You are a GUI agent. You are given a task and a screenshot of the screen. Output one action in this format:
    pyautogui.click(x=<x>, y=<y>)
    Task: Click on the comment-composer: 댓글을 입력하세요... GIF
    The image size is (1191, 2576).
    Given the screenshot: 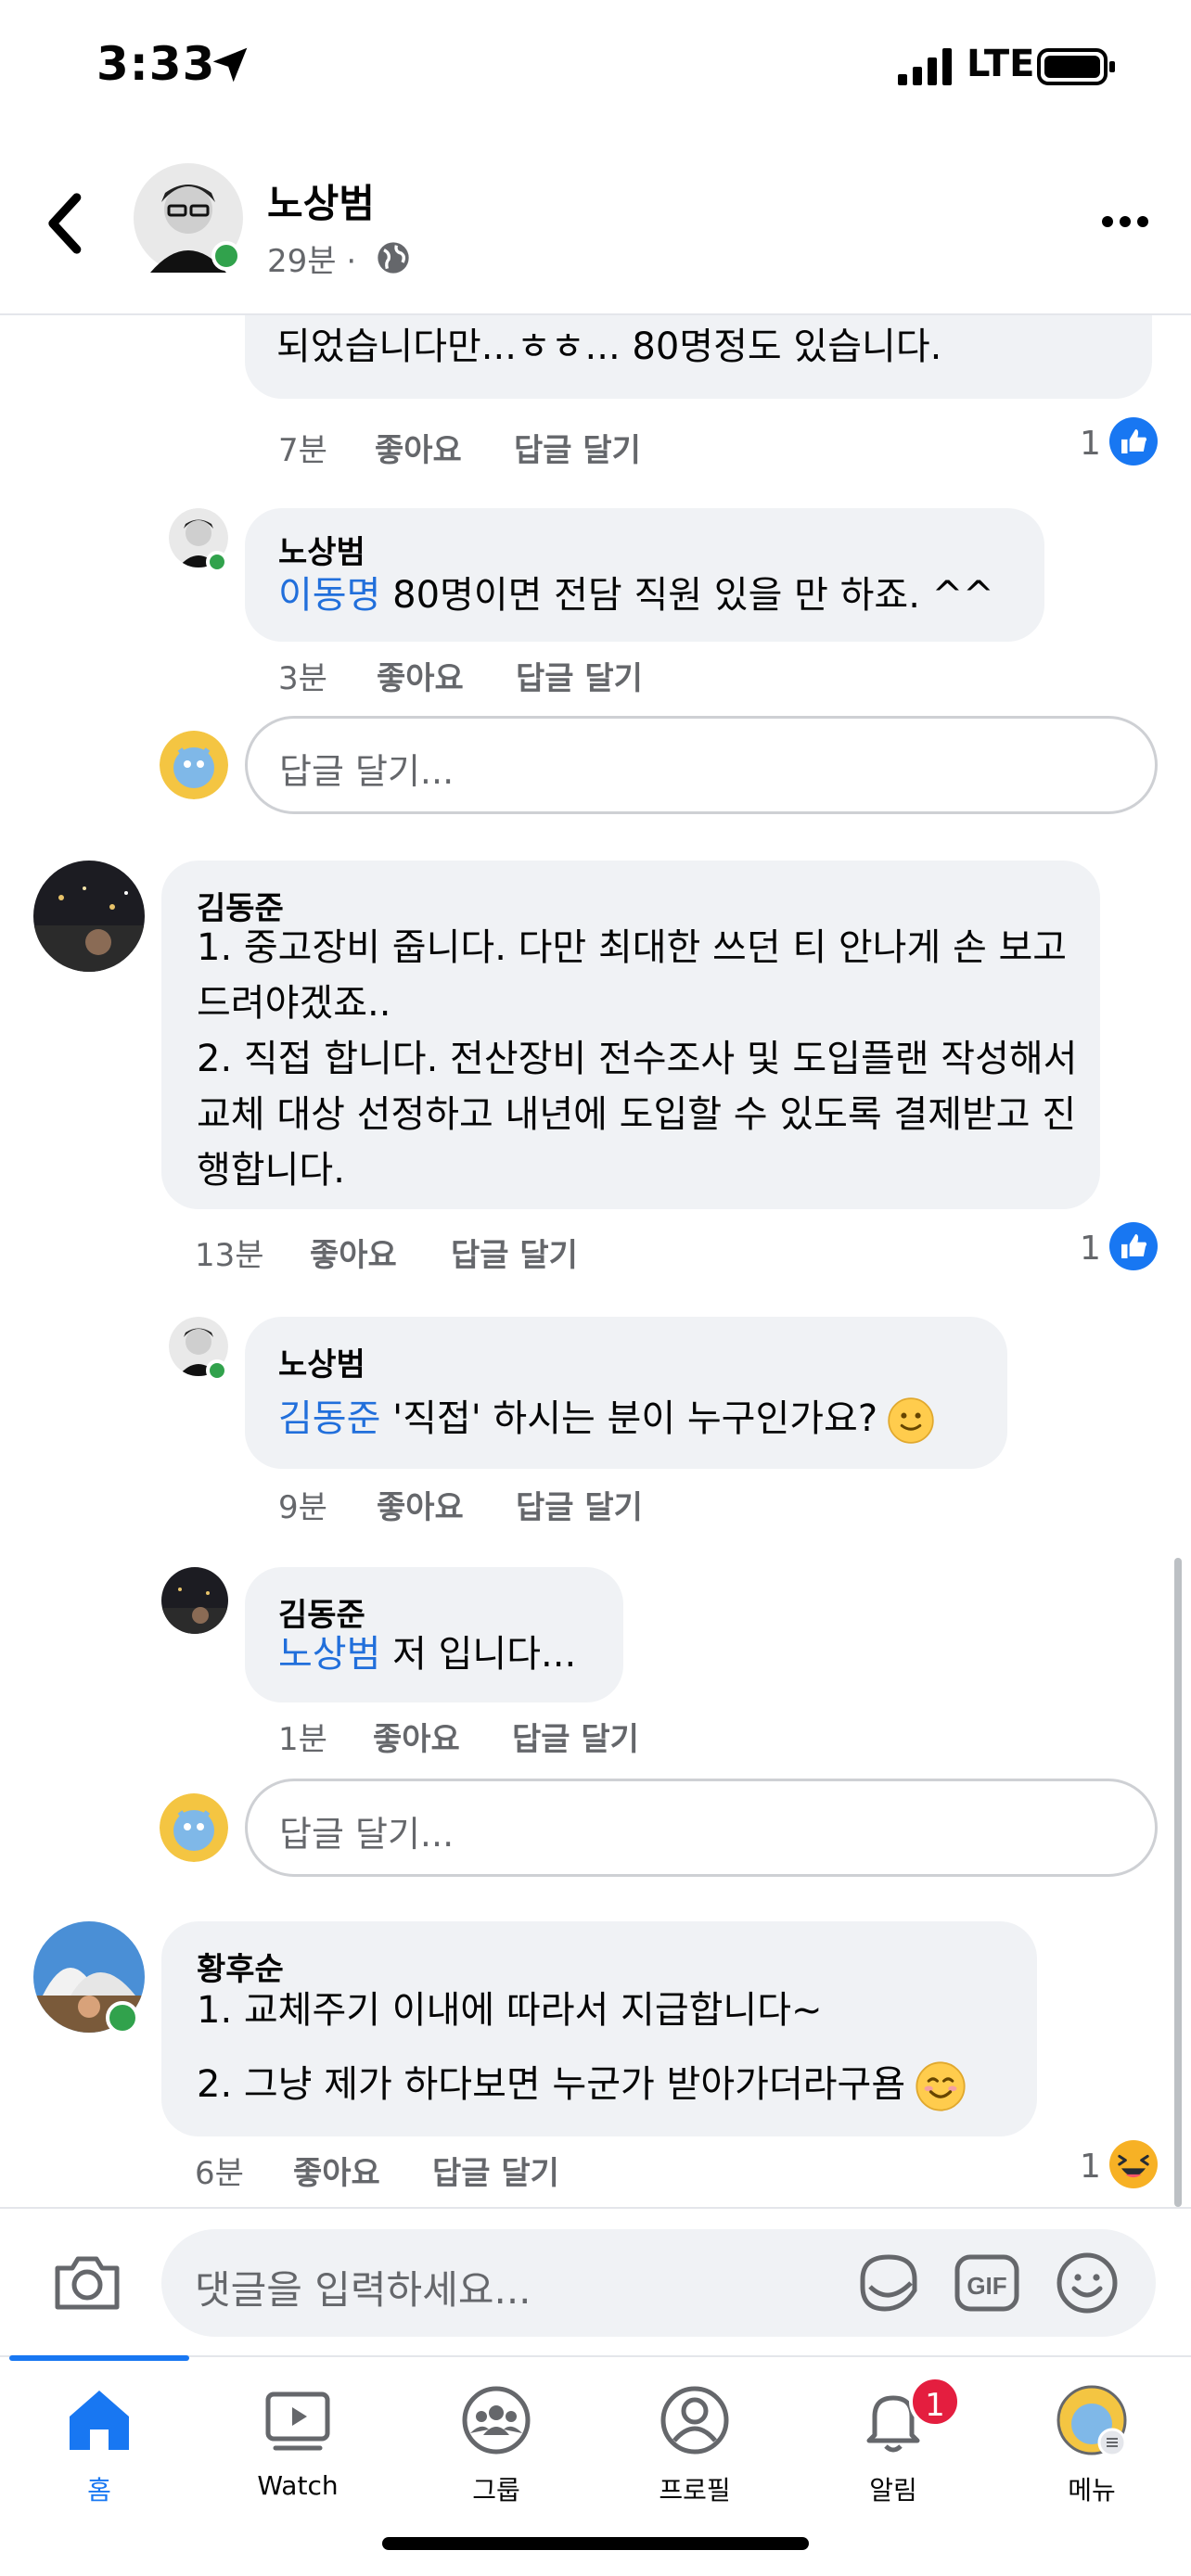 What is the action you would take?
    pyautogui.click(x=595, y=2281)
    